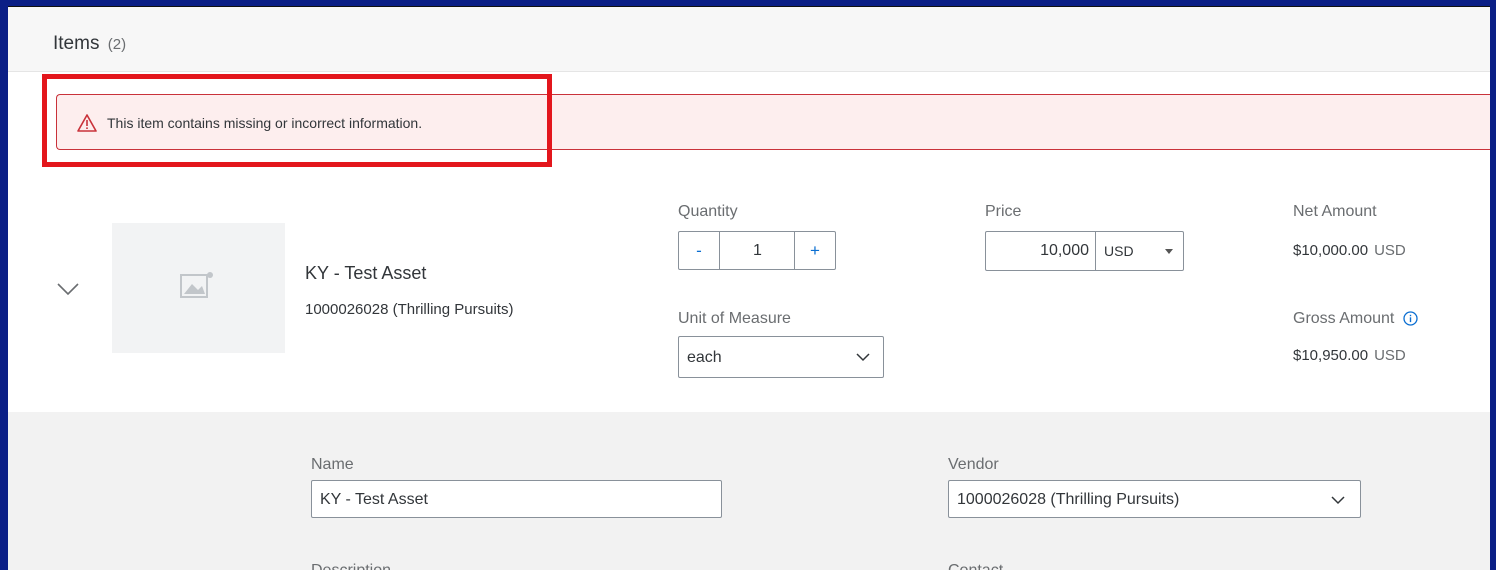 This screenshot has width=1496, height=570. What do you see at coordinates (699, 250) in the screenshot?
I see `quantity-decrease-button: -` at bounding box center [699, 250].